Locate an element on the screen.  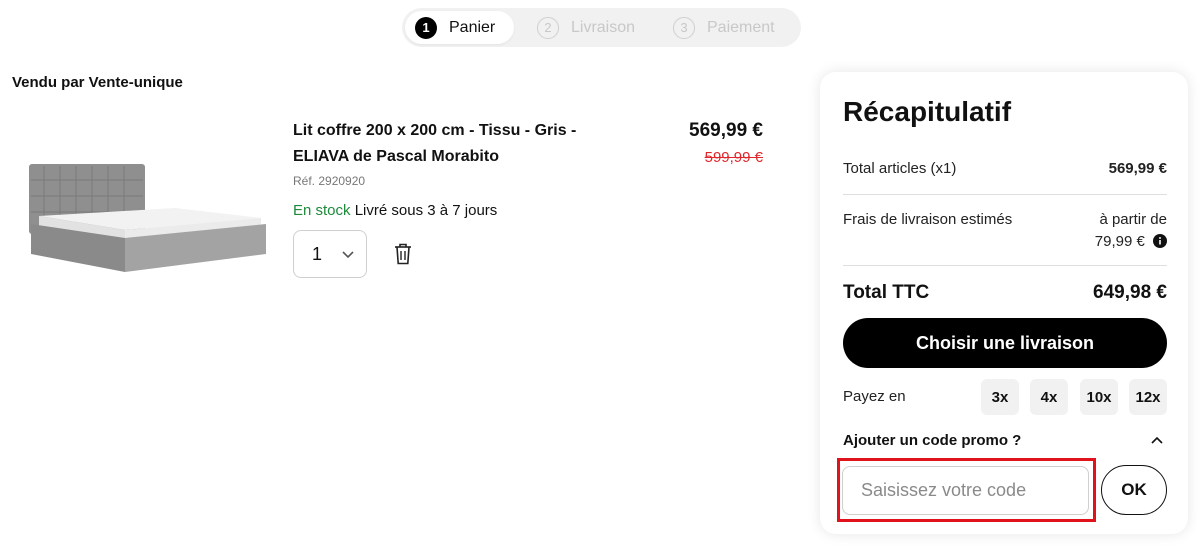
summary-title: Récapitulatif is located at coordinates (927, 111).